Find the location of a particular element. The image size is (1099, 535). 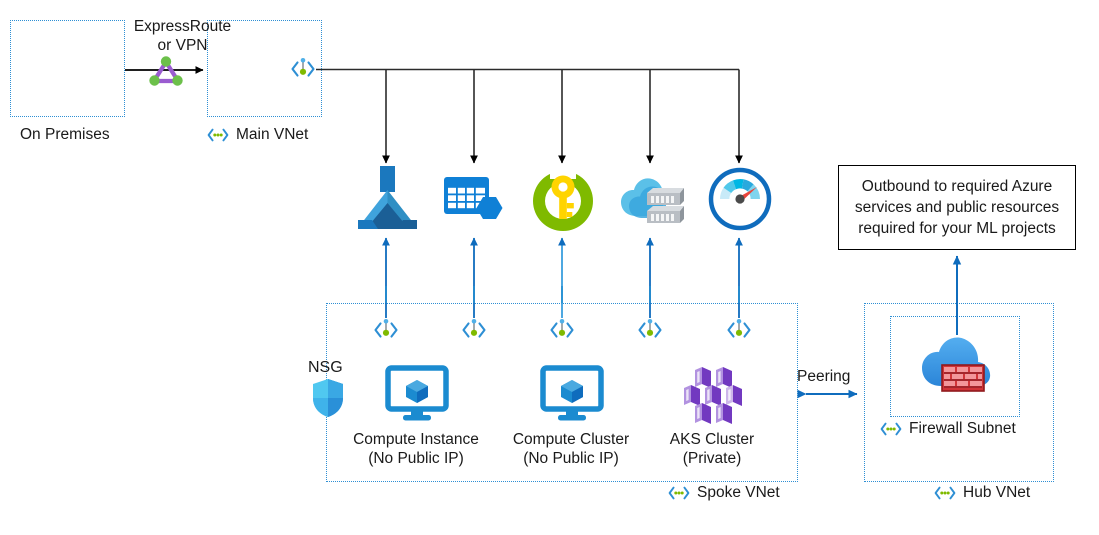

hub-vnet-label-text: Hub VNet is located at coordinates (997, 492).